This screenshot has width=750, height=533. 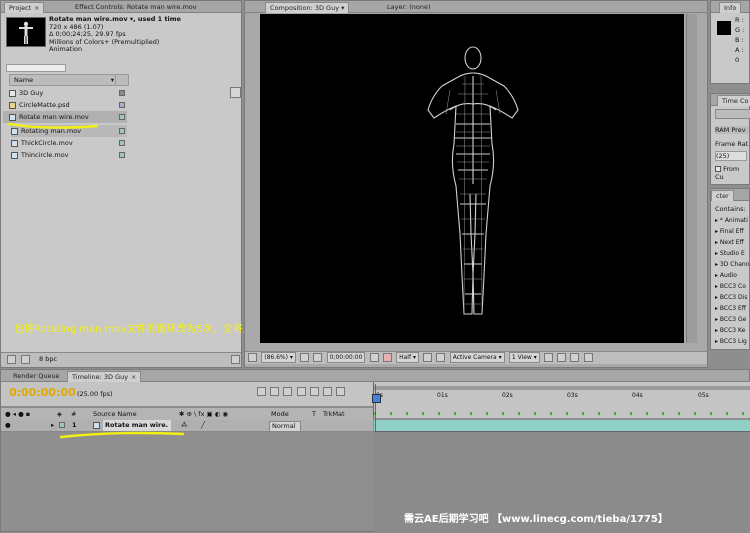 I want to click on tab-effect-controls: Effect Controls: Rotate man wire.mov, so click(x=136, y=7).